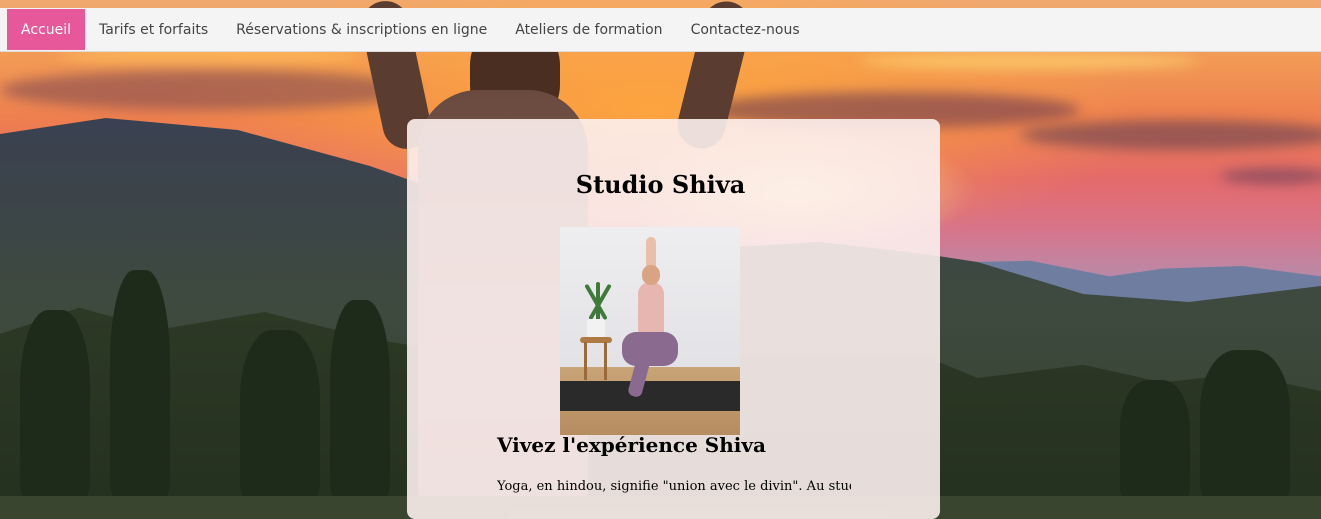  I want to click on nav-item-contact: Contactez-nous, so click(745, 29).